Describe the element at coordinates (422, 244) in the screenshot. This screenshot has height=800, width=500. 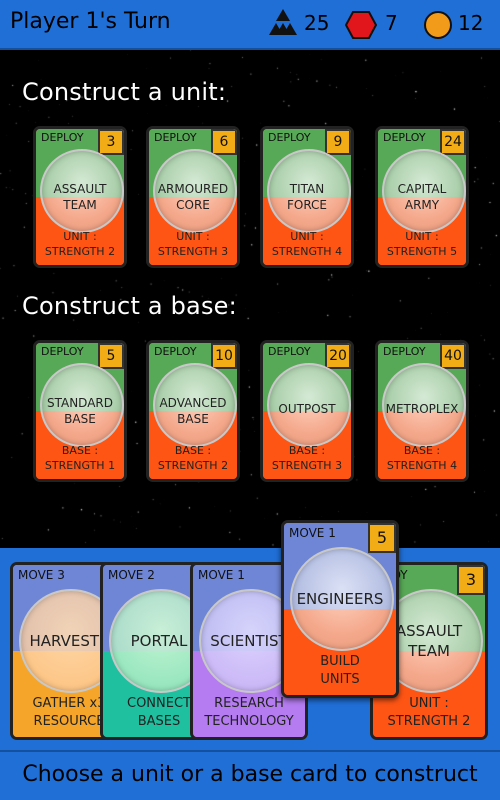
I see `card-description: UNIT : STRENGTH 5` at that location.